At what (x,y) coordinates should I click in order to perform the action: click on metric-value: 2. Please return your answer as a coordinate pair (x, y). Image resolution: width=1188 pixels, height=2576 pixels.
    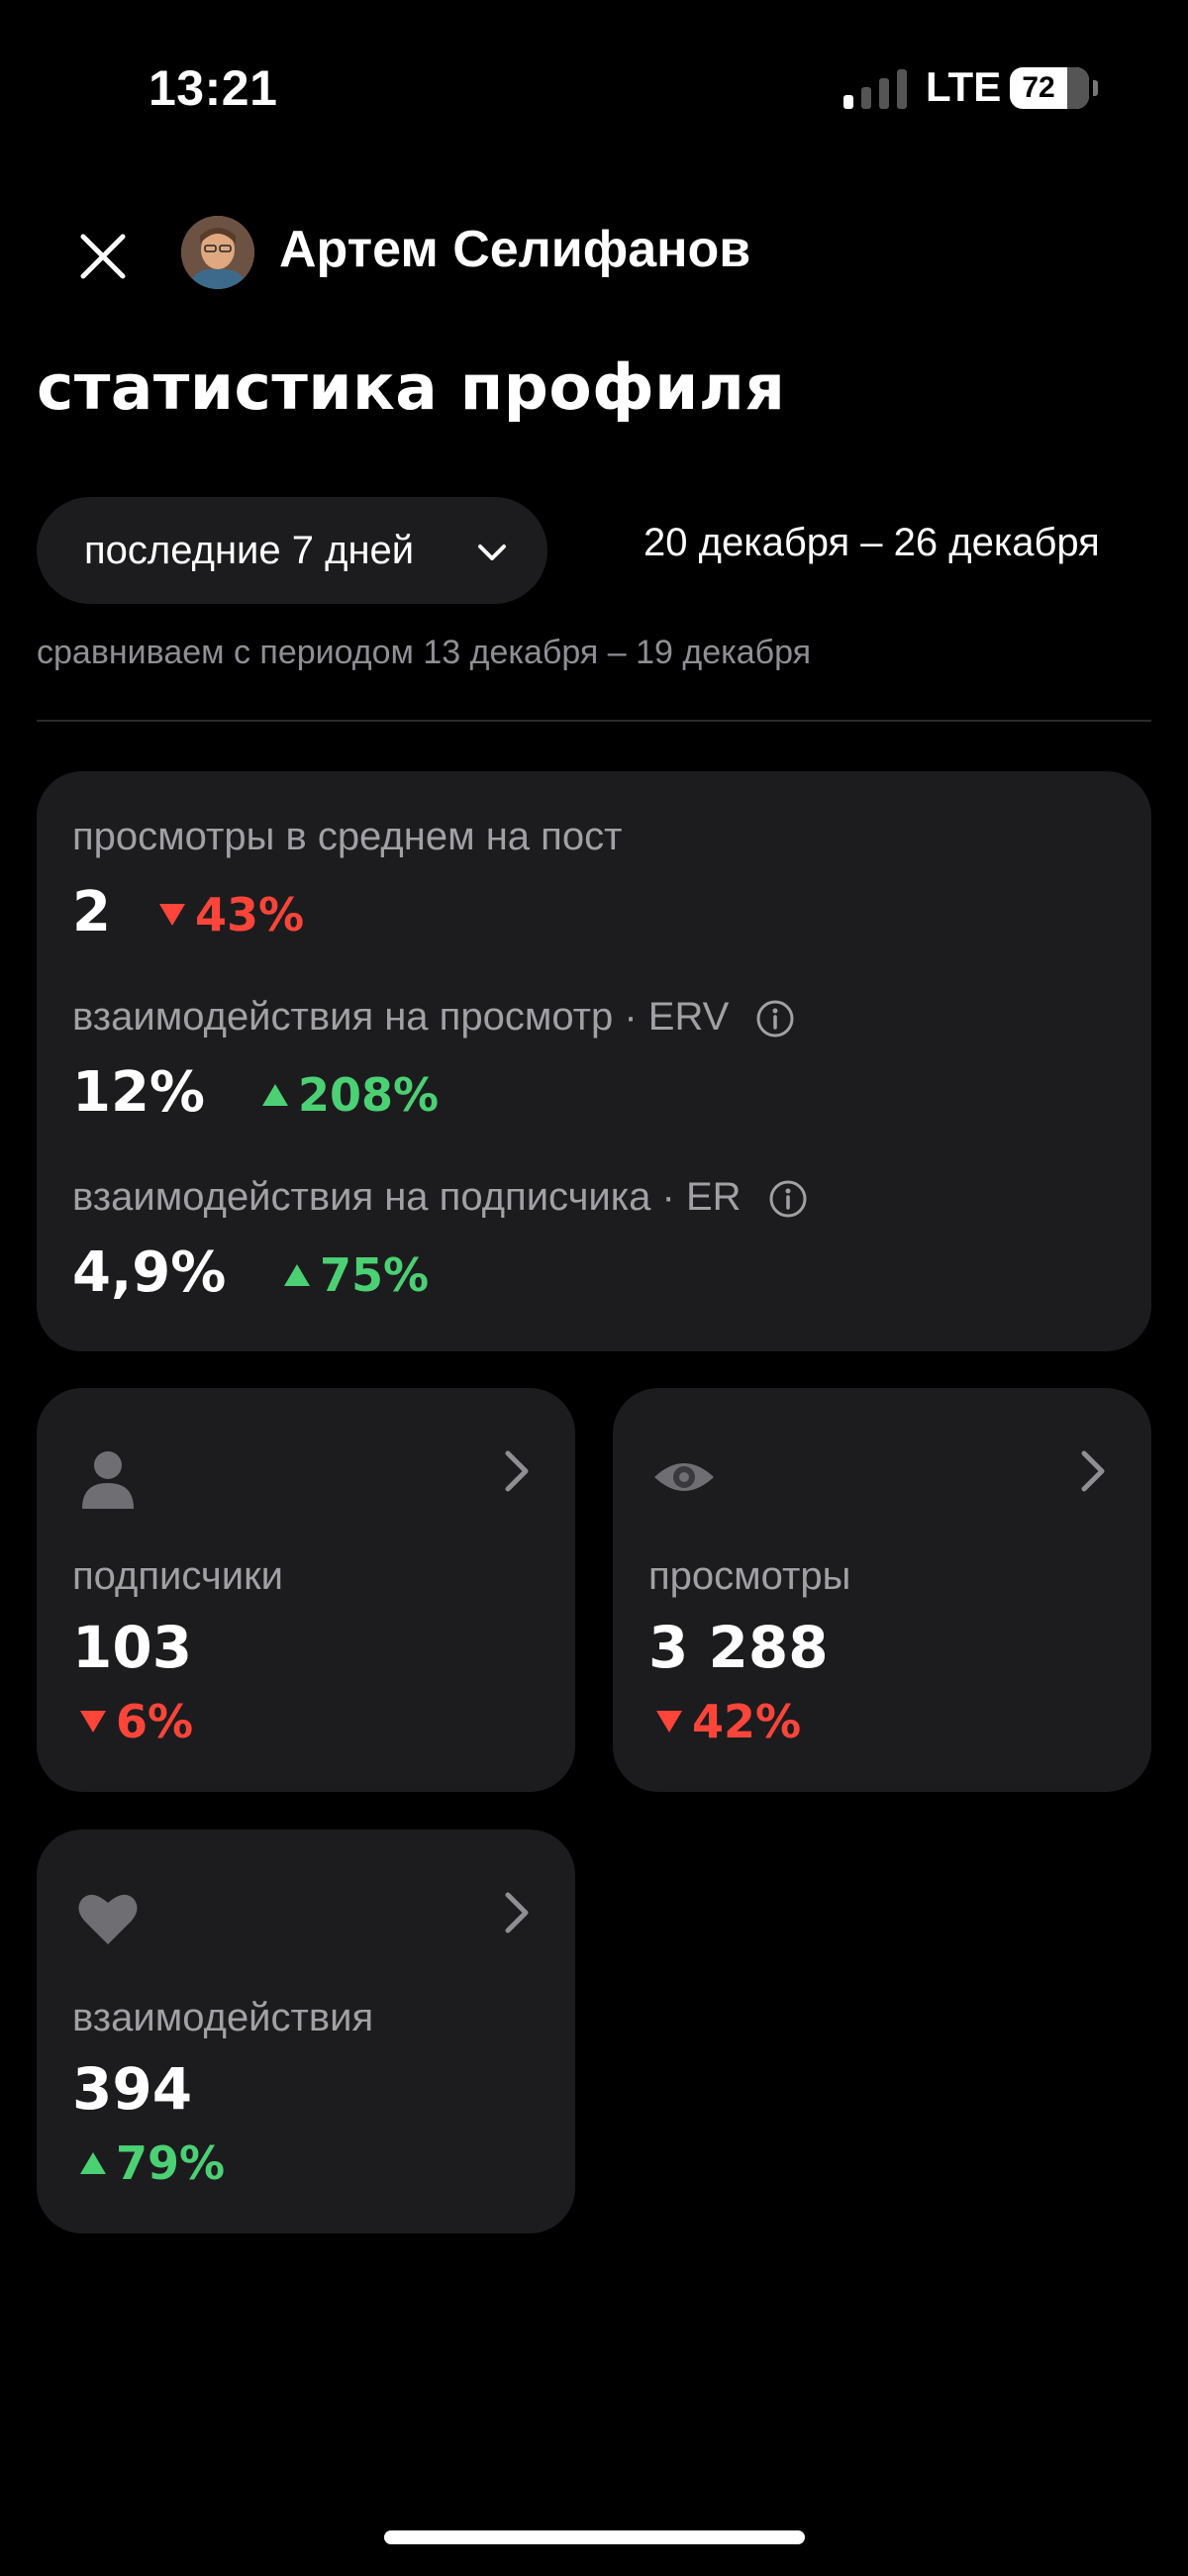
    Looking at the image, I should click on (92, 912).